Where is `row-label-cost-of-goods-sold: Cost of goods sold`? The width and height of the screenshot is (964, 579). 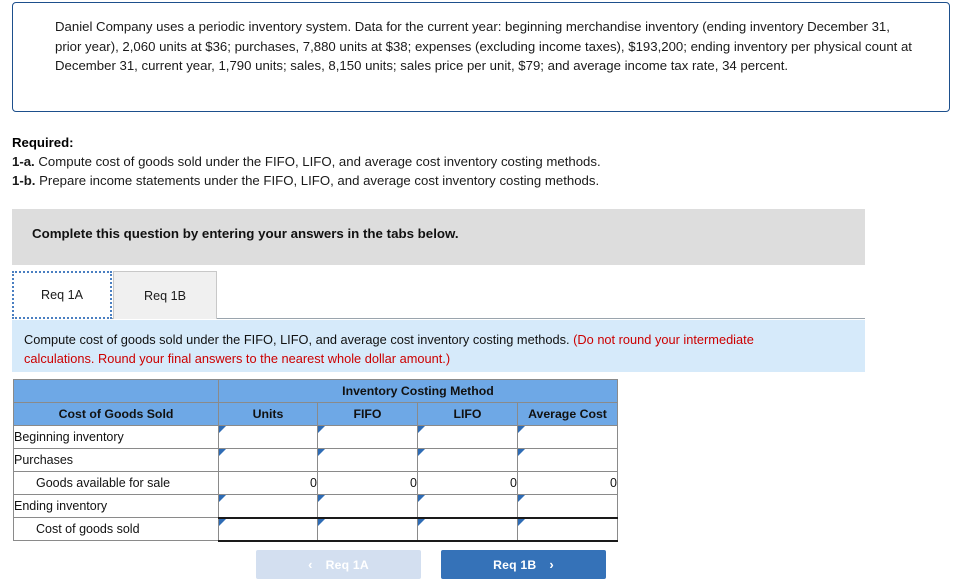 row-label-cost-of-goods-sold: Cost of goods sold is located at coordinates (116, 529).